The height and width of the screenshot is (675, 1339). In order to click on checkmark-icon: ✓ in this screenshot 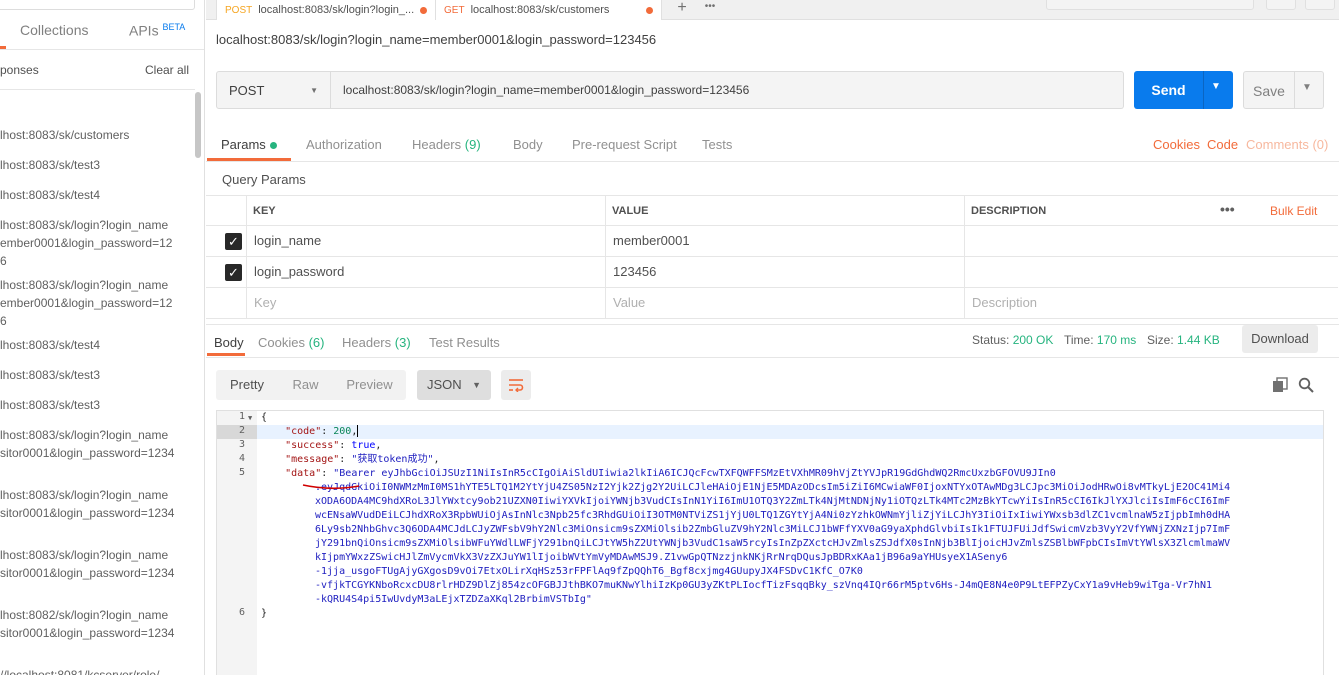, I will do `click(233, 272)`.